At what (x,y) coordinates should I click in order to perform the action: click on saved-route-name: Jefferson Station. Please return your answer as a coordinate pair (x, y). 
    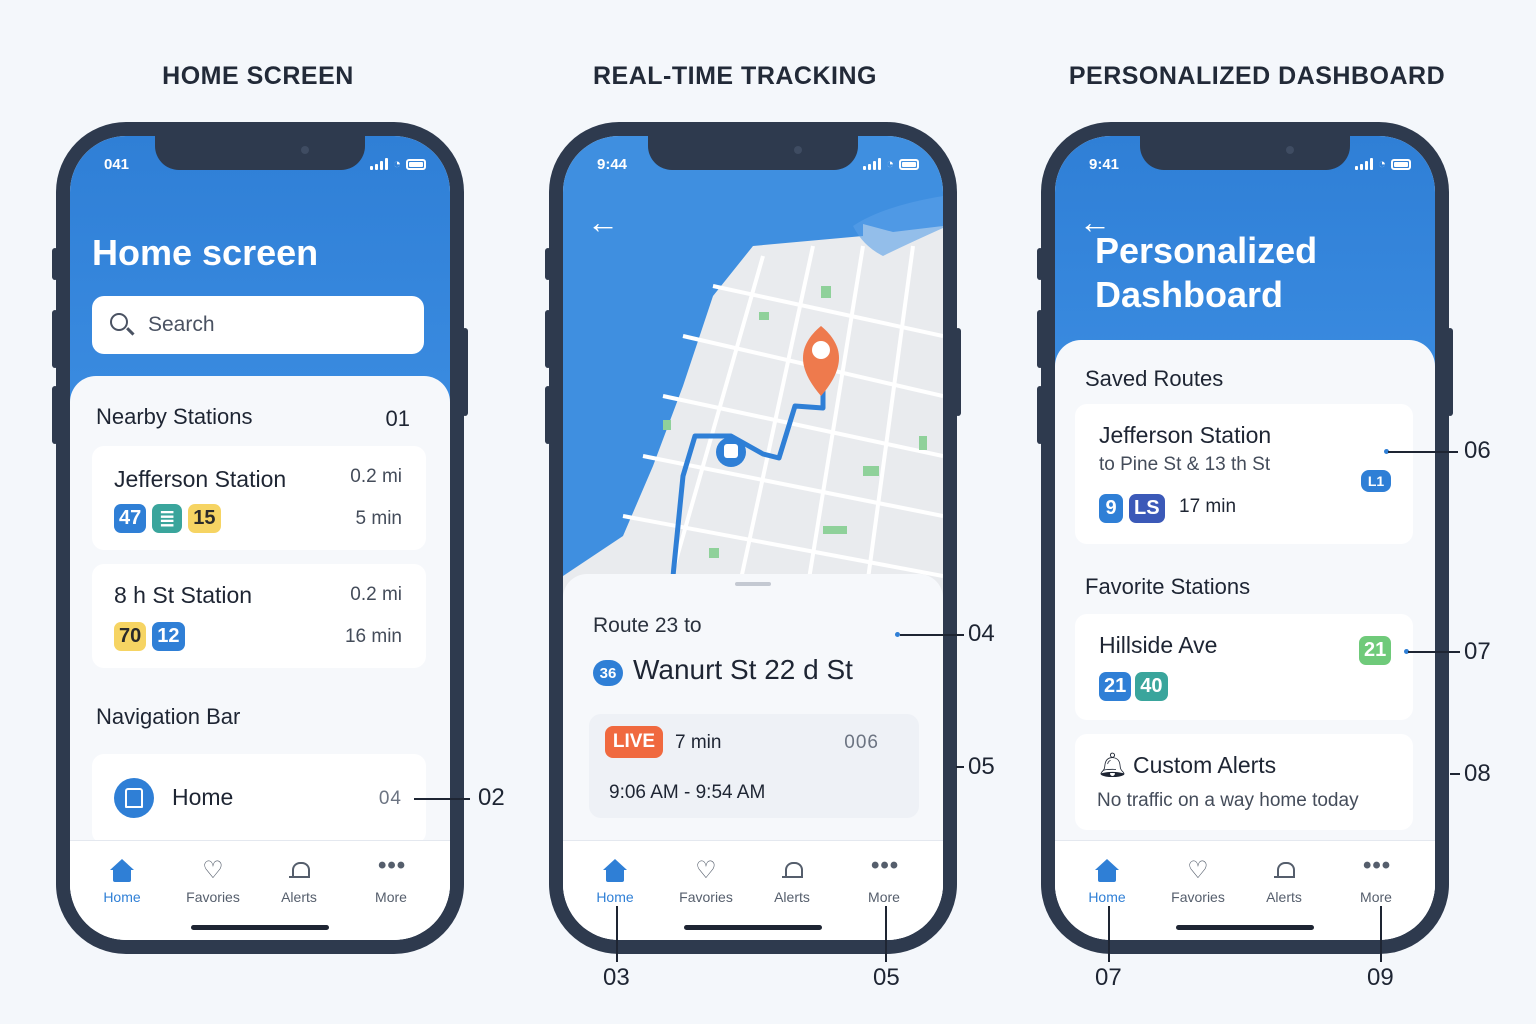
    Looking at the image, I should click on (1185, 435).